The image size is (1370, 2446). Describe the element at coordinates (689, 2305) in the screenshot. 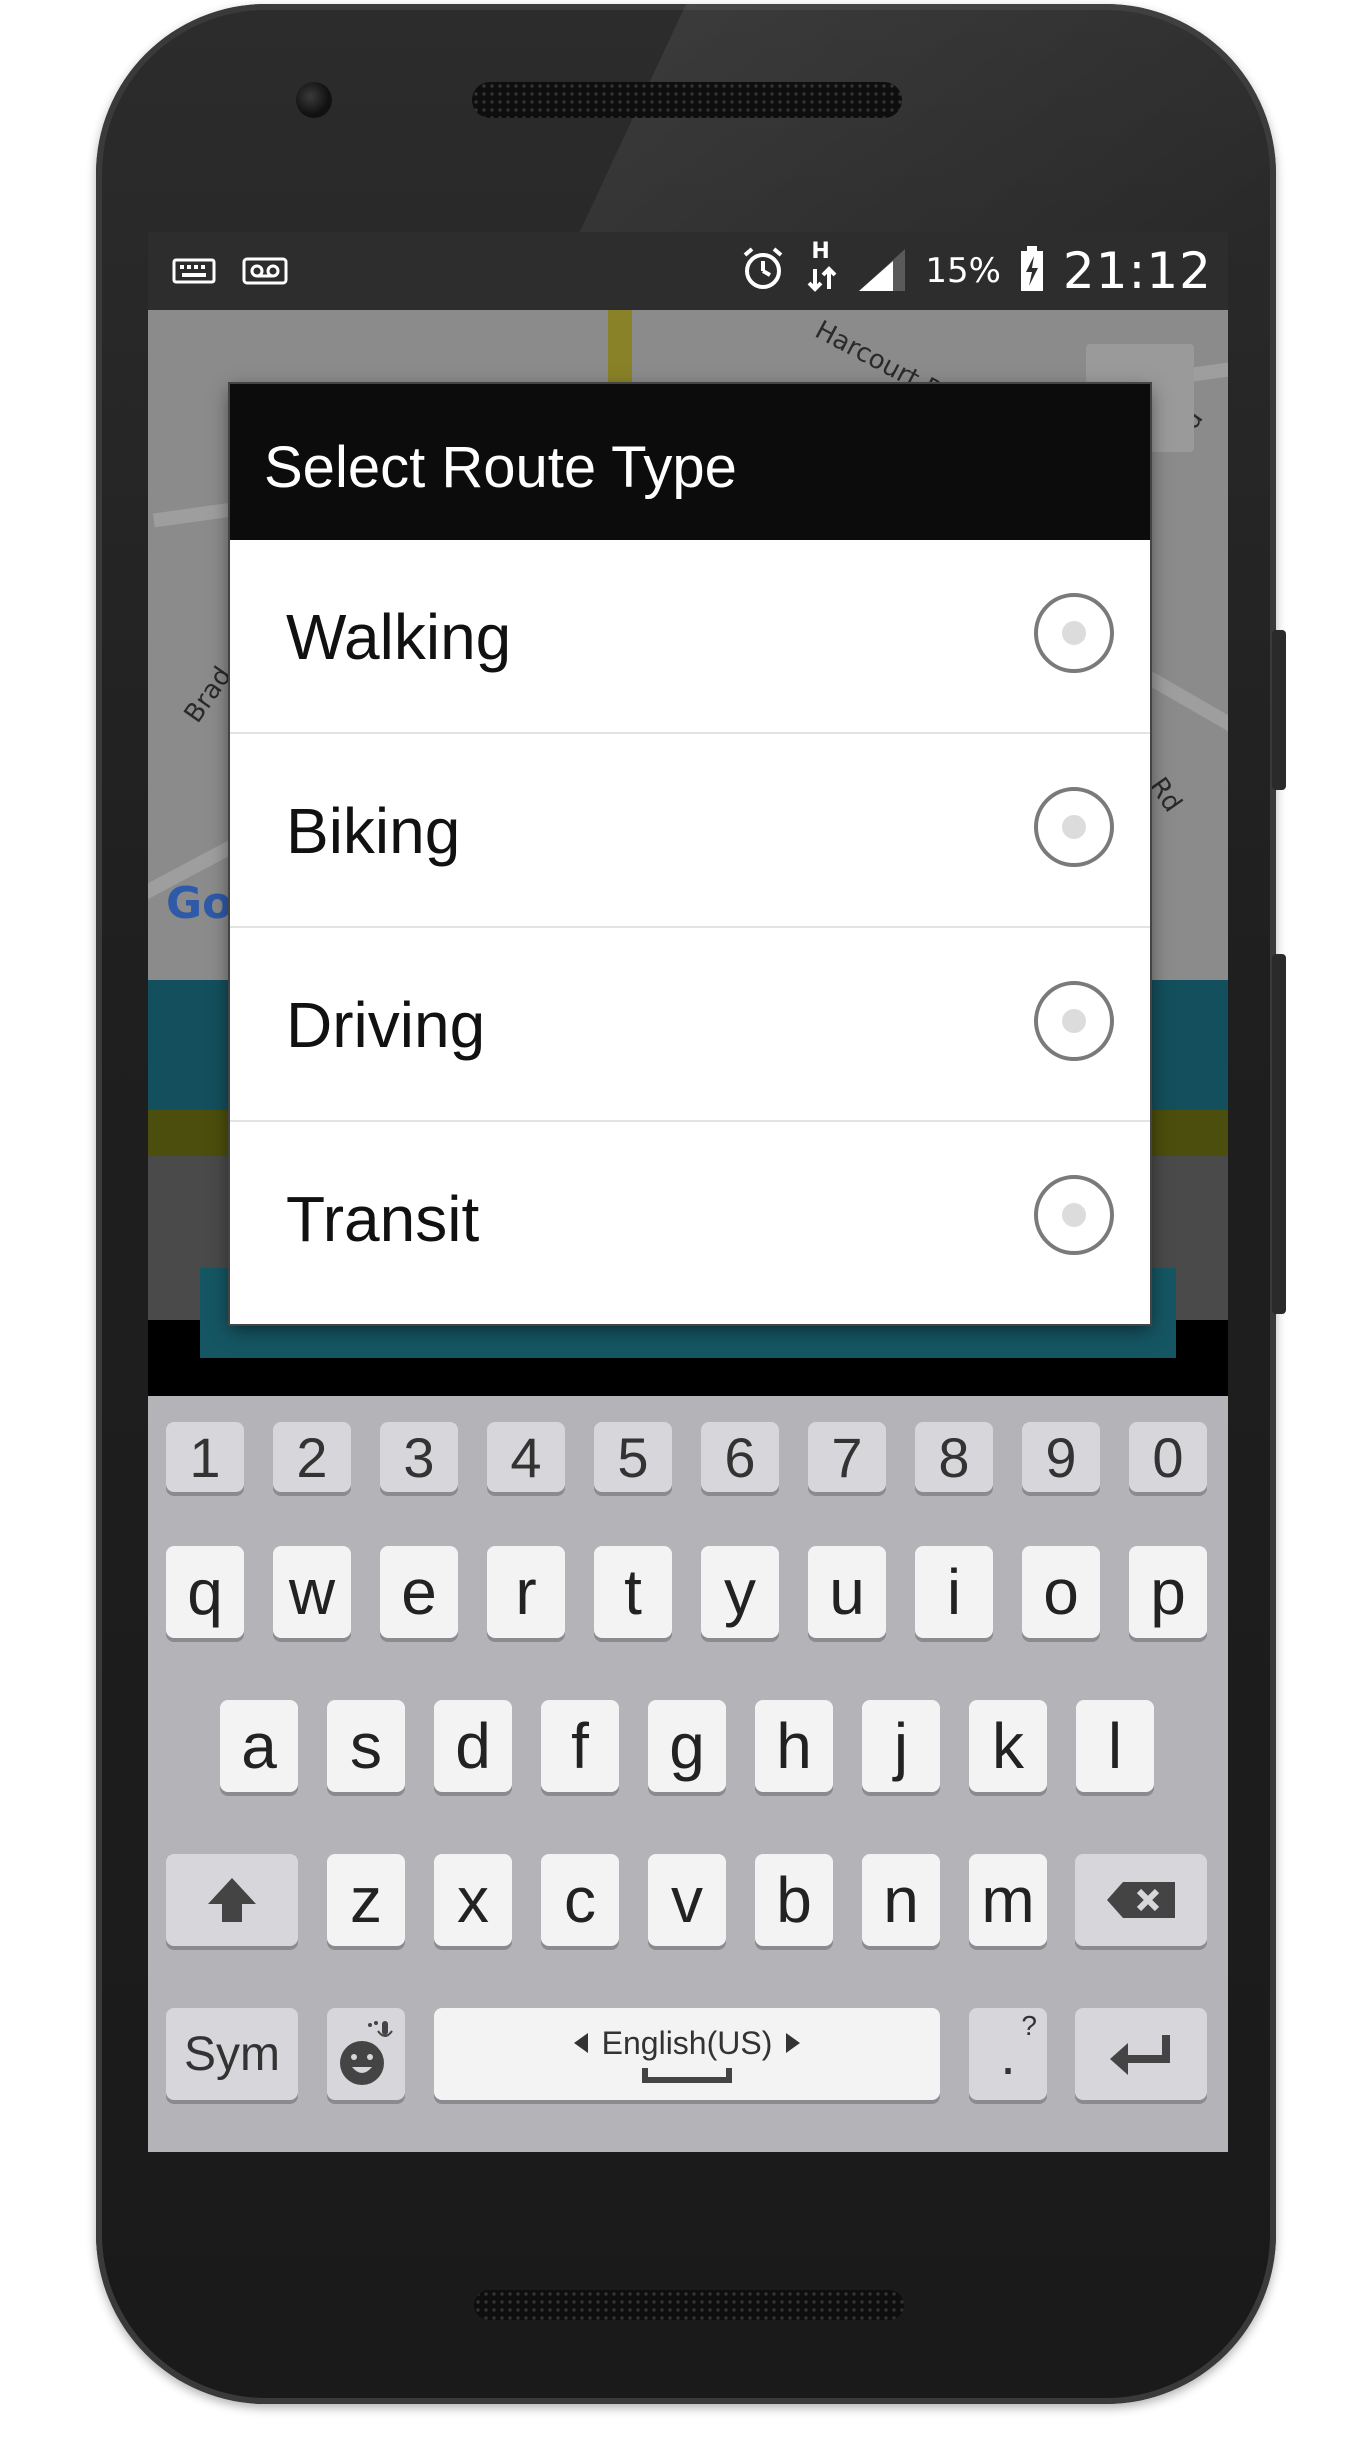

I see `bottom-speaker` at that location.